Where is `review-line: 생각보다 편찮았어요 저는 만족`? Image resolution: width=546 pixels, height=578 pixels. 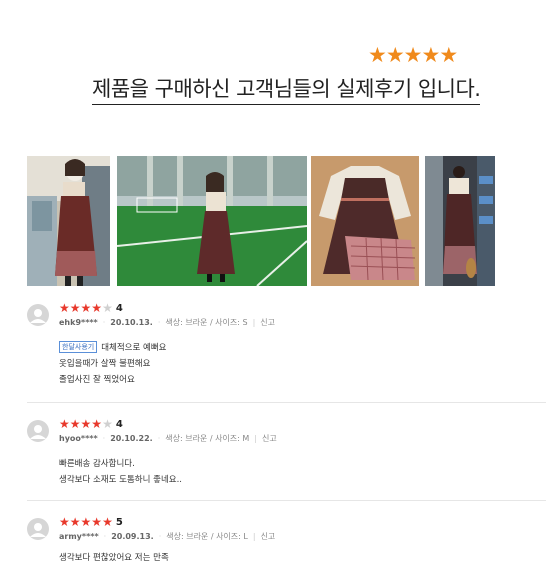 review-line: 생각보다 편찮았어요 저는 만족 is located at coordinates (114, 558).